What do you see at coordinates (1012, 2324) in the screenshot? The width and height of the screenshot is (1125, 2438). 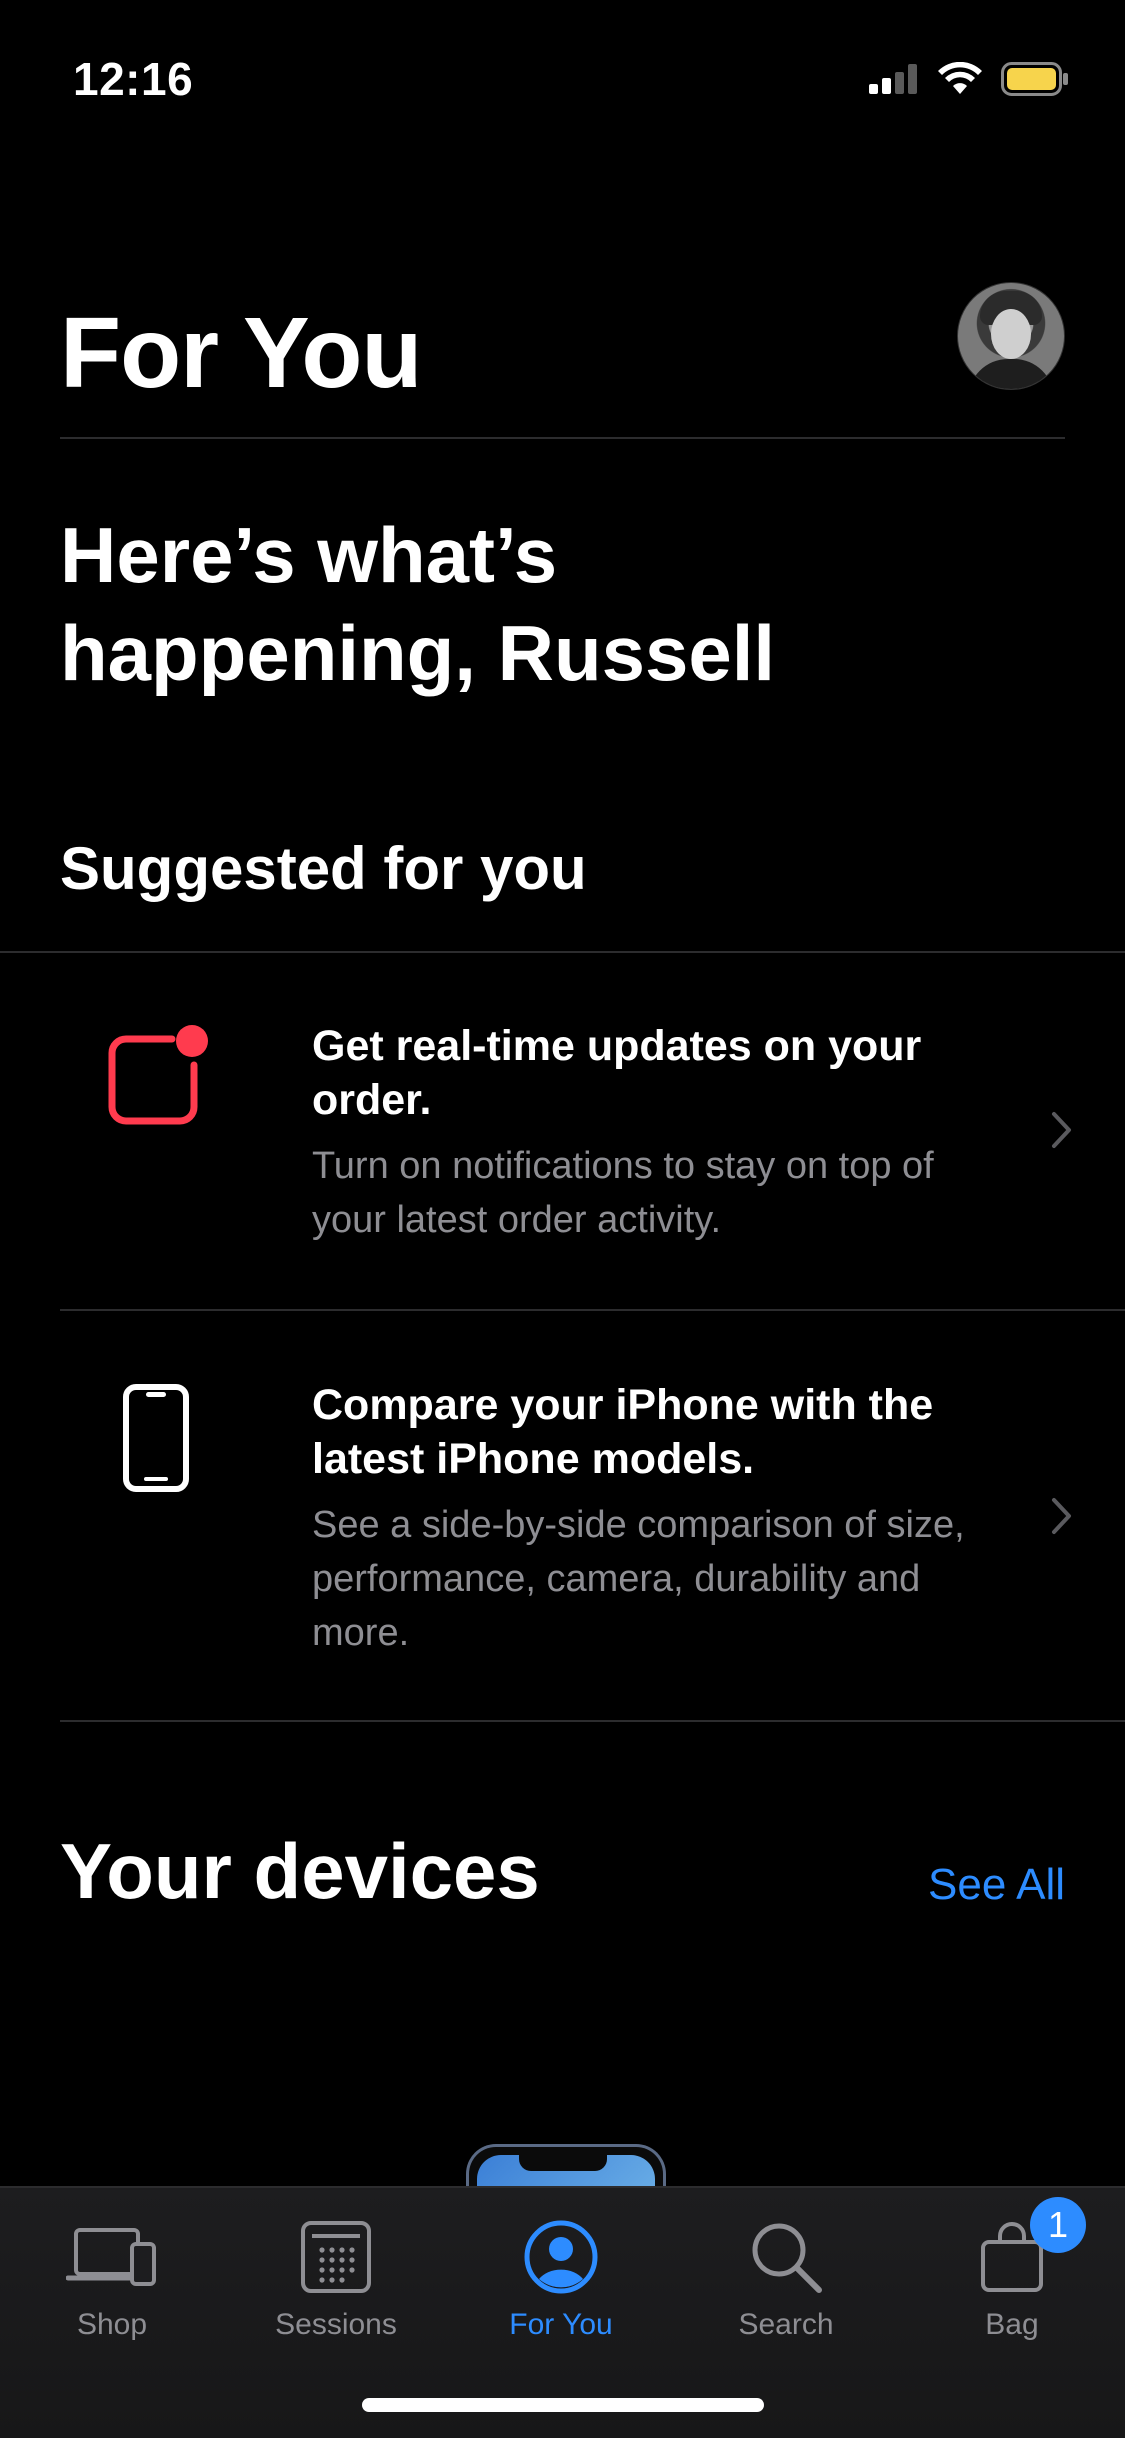 I see `tab-label: Bag` at bounding box center [1012, 2324].